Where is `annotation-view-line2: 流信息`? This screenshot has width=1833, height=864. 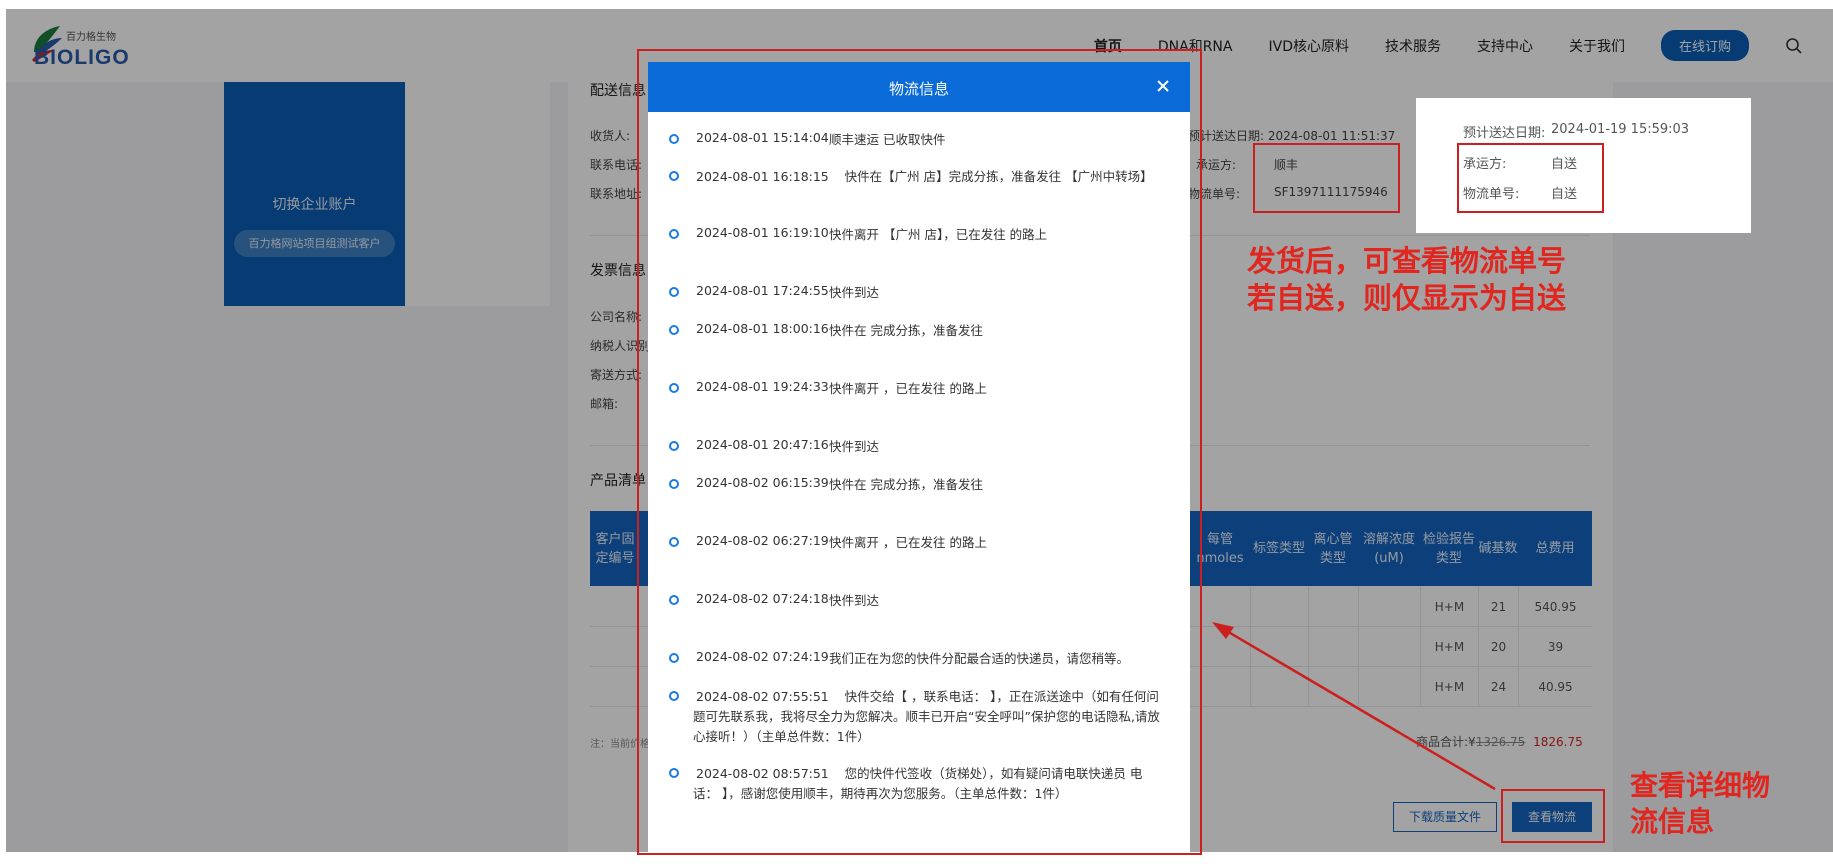
annotation-view-line2: 流信息 is located at coordinates (1672, 821).